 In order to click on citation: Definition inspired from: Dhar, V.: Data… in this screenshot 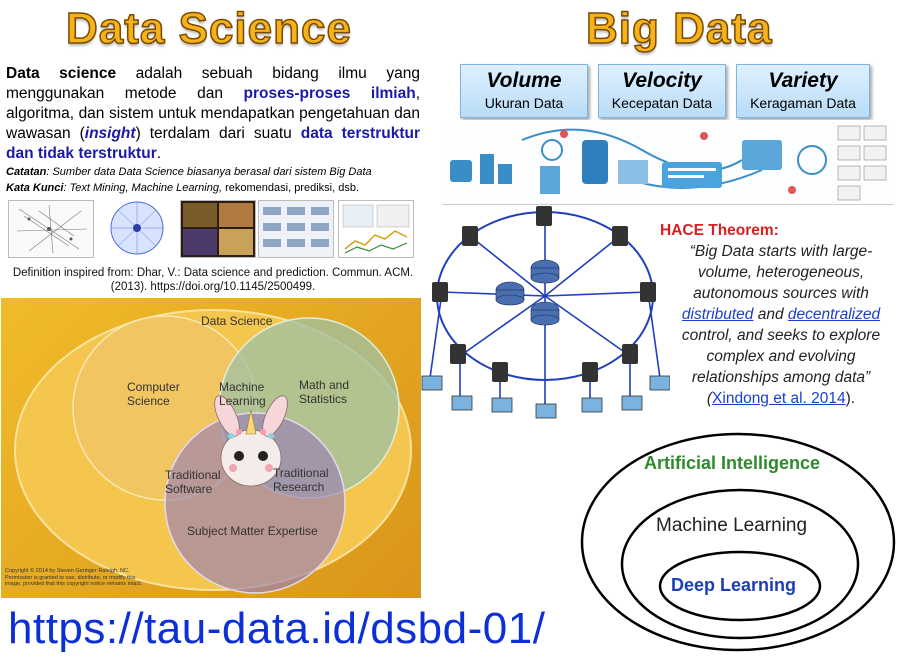, I will do `click(213, 280)`.